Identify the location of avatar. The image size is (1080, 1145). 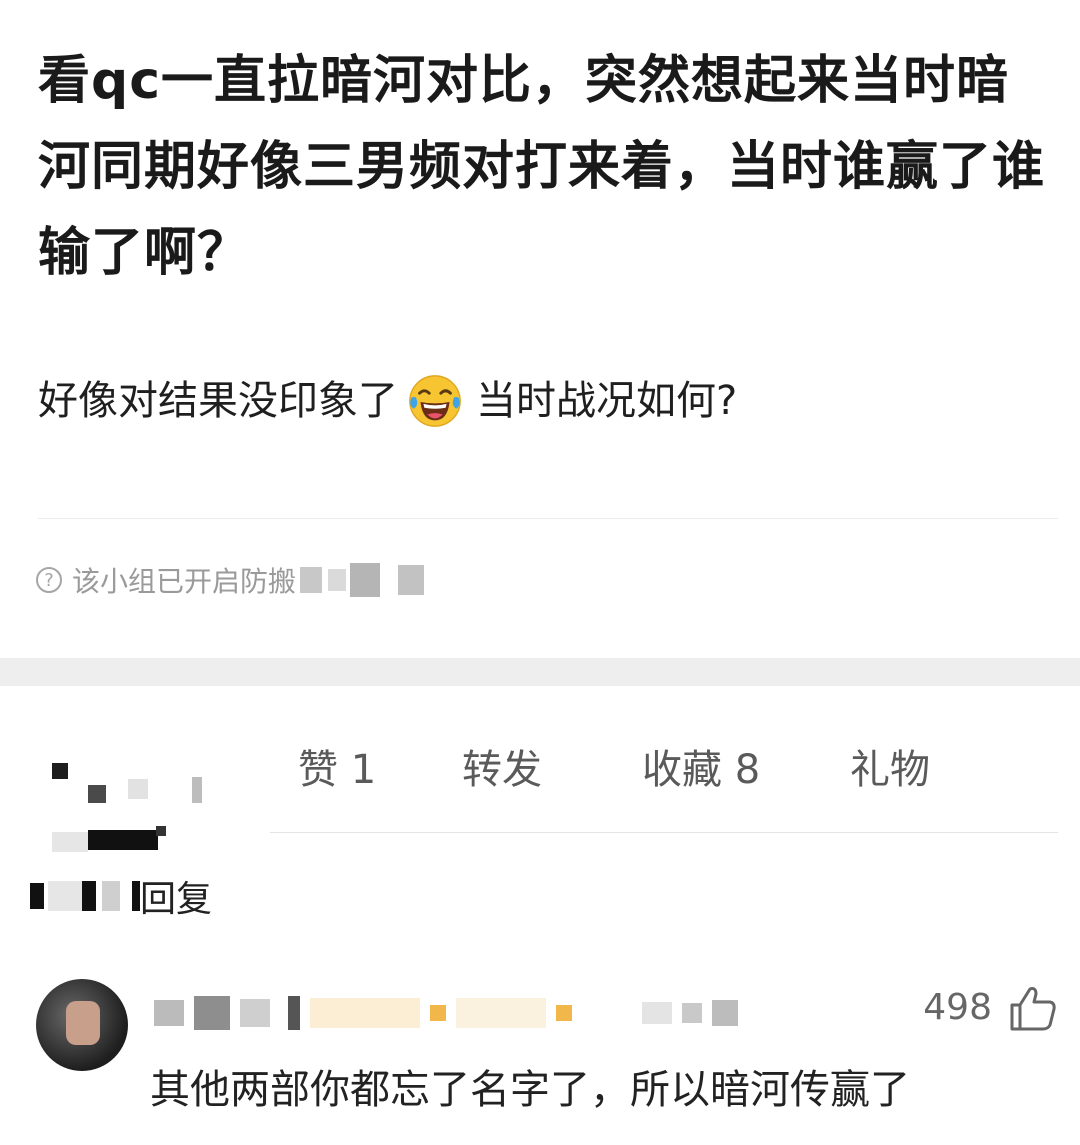
(82, 1025).